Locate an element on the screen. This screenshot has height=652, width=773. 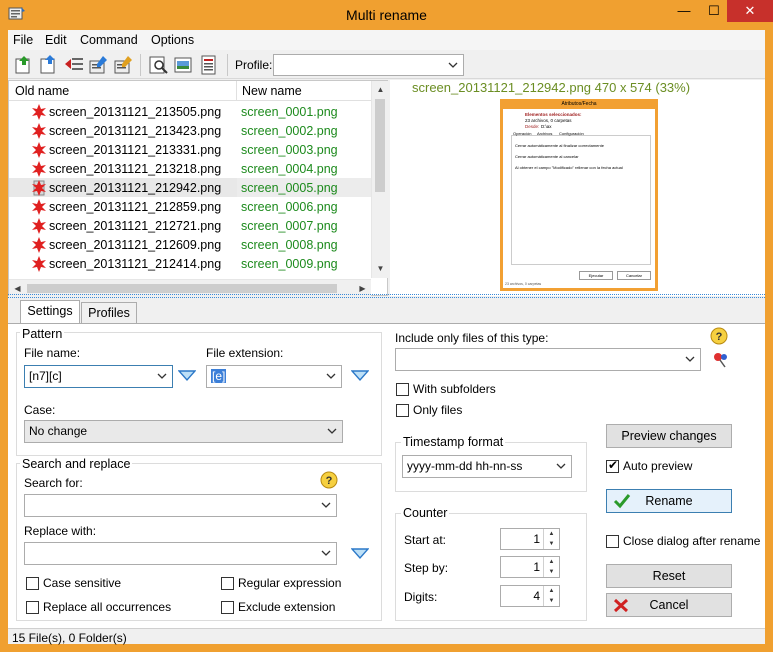
case-label: Case: is located at coordinates (40, 410).